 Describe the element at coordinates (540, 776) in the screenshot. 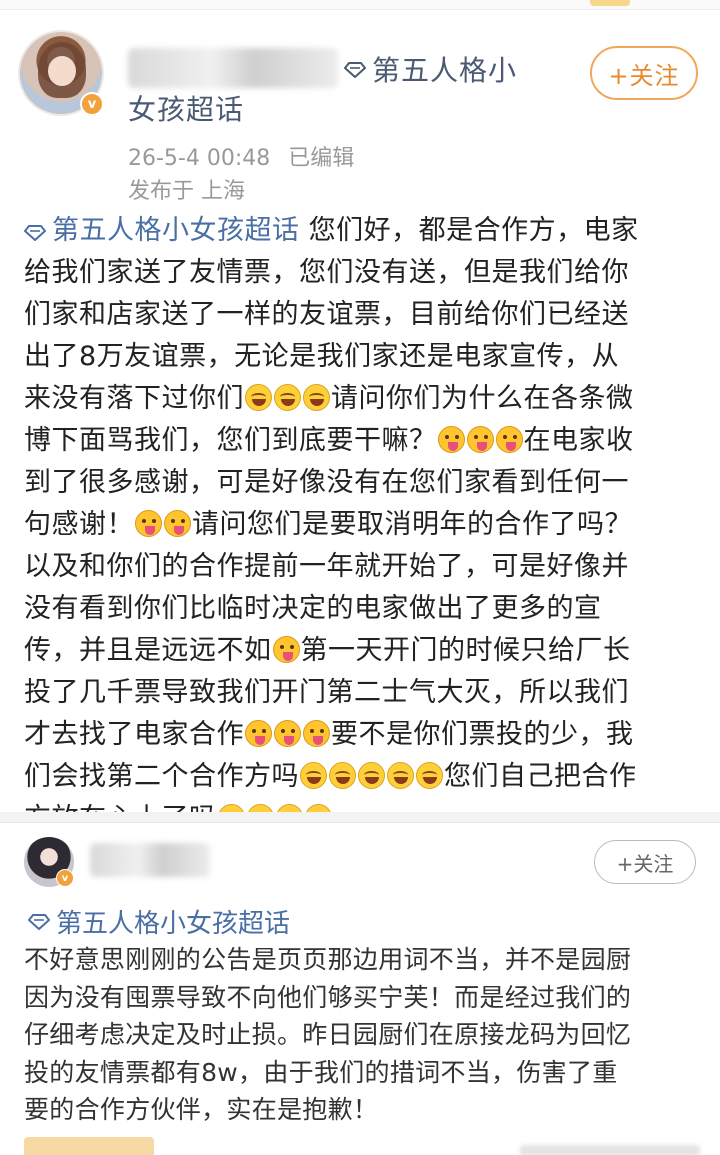

I see `body-text: 您们自己把合作` at that location.